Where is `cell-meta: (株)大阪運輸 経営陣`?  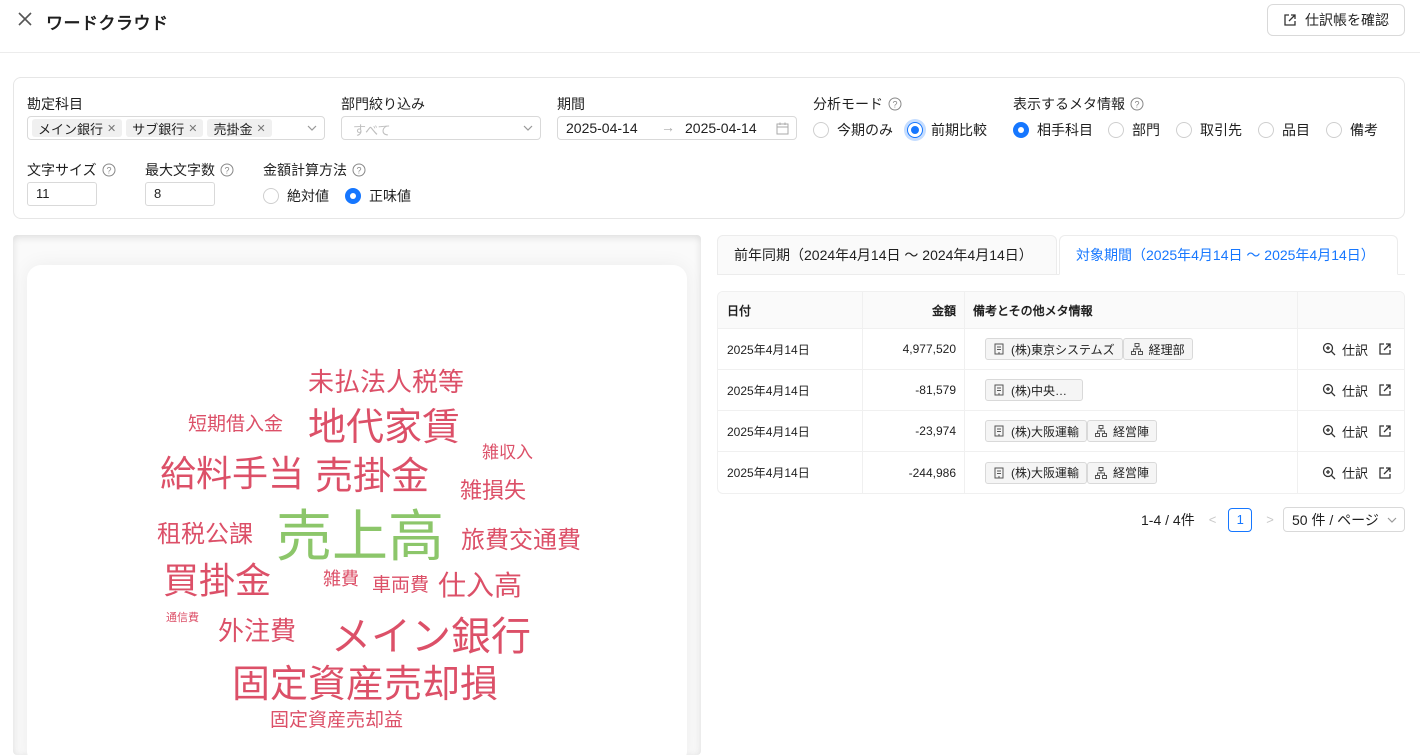
cell-meta: (株)大阪運輸 経営陣 is located at coordinates (1131, 431).